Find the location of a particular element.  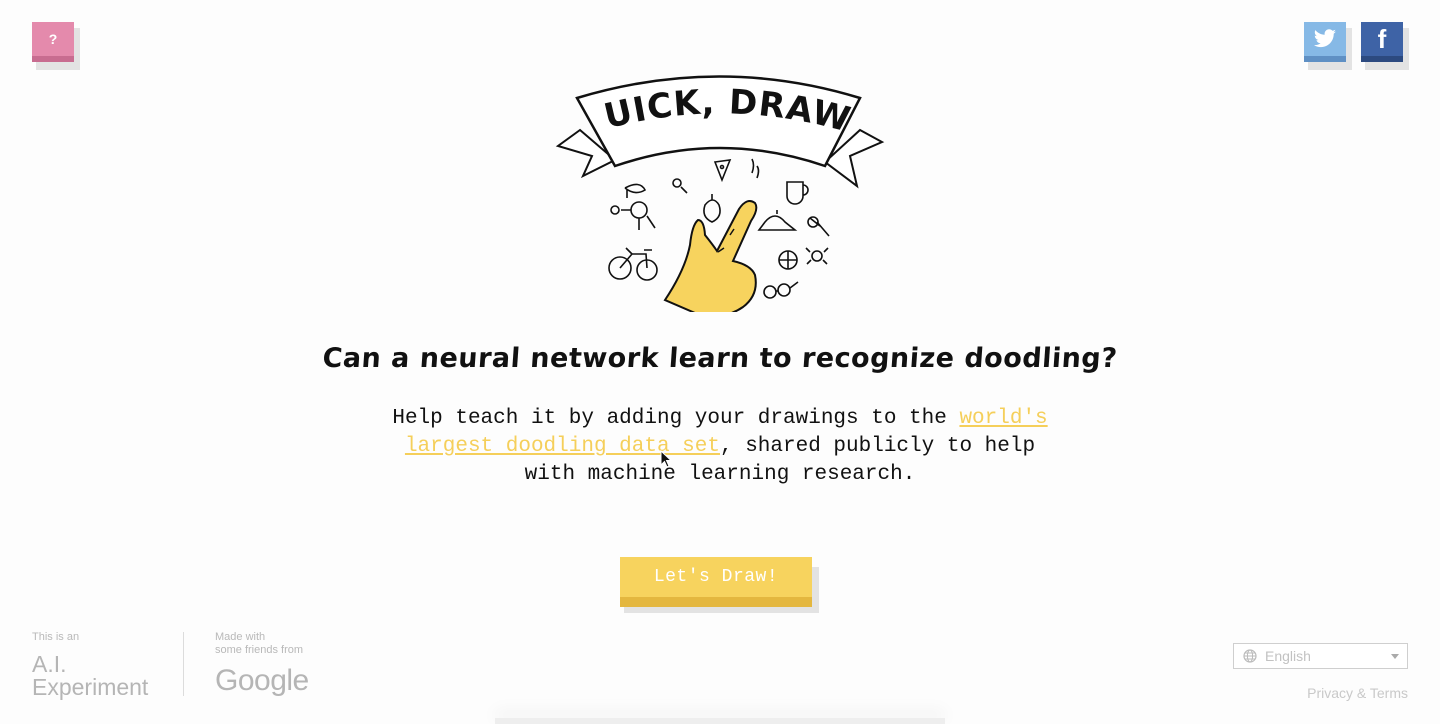

twitter-icon is located at coordinates (1325, 42).